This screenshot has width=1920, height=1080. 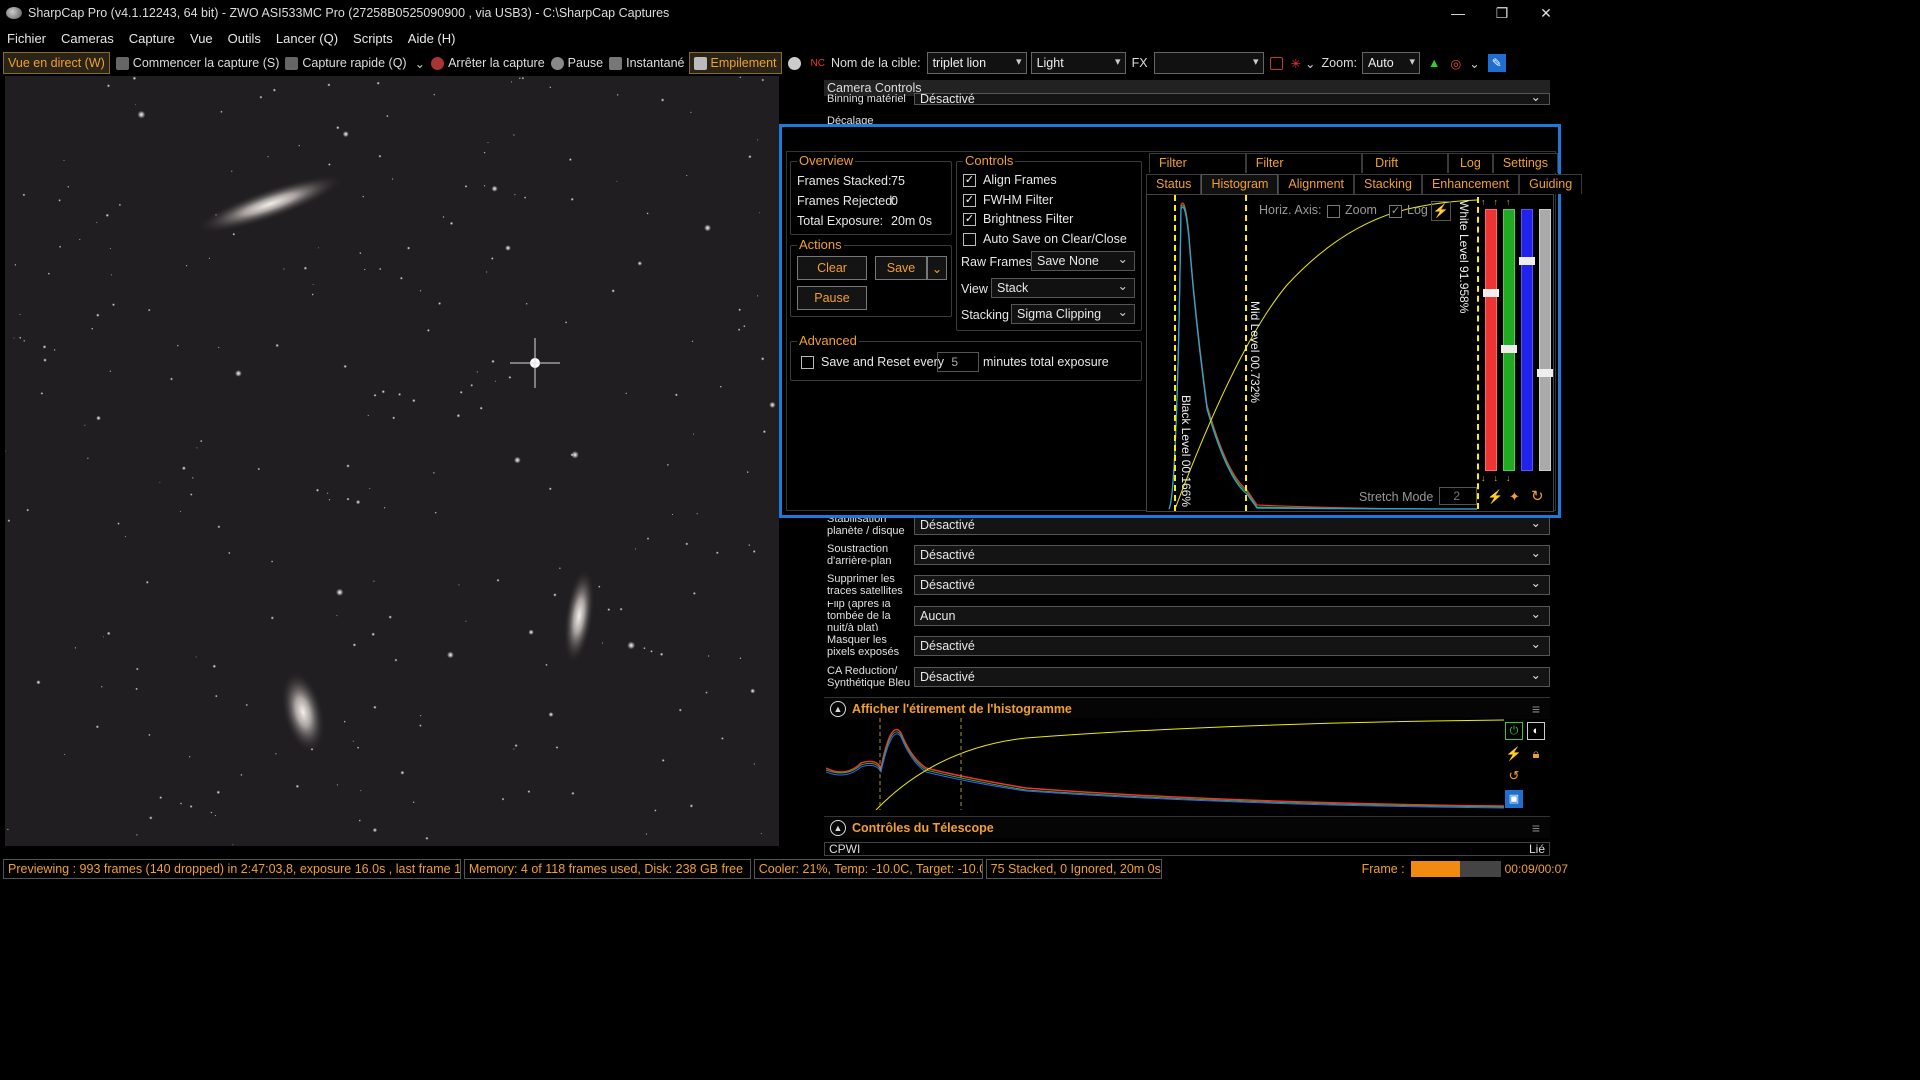 What do you see at coordinates (1316, 184) in the screenshot?
I see `tab-alignment: Alignment` at bounding box center [1316, 184].